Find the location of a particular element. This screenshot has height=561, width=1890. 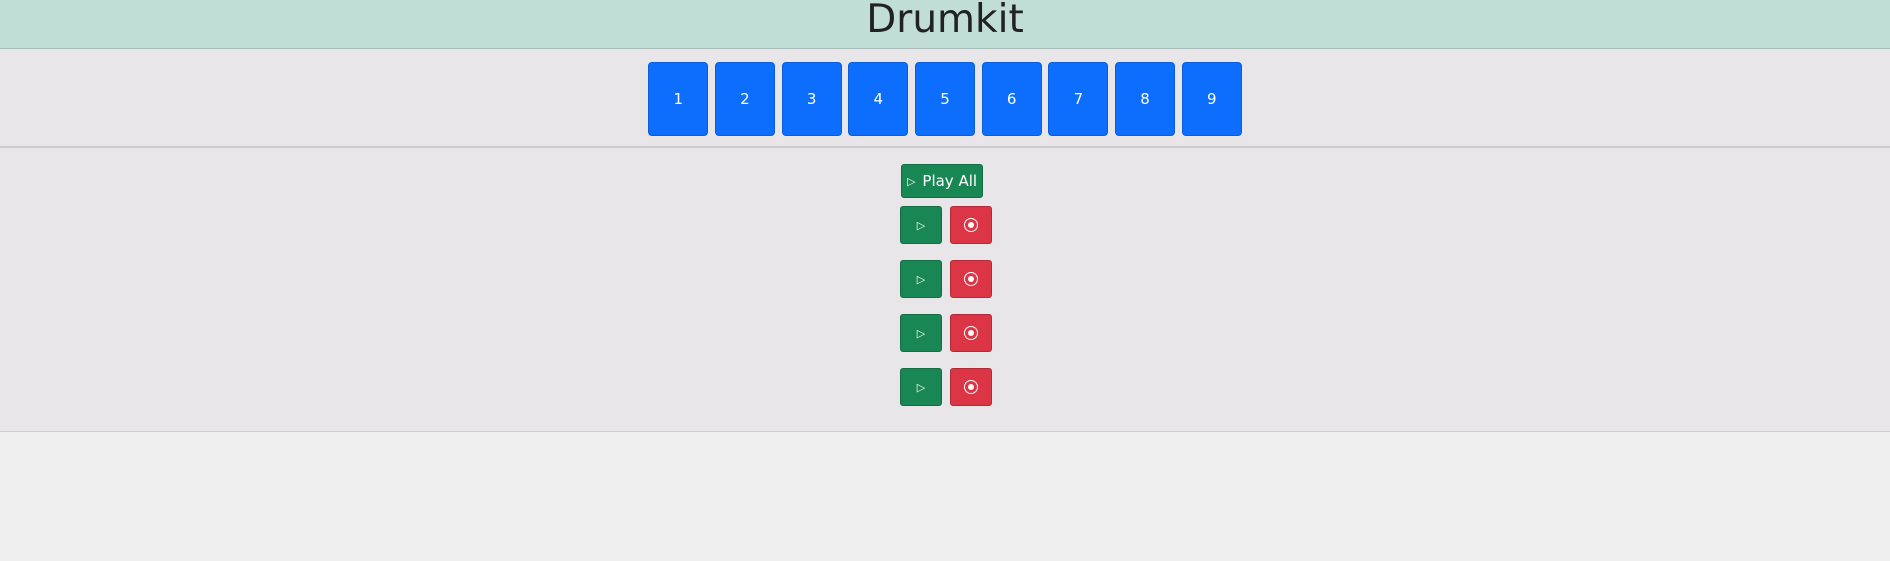

track-3-record-button is located at coordinates (971, 333).